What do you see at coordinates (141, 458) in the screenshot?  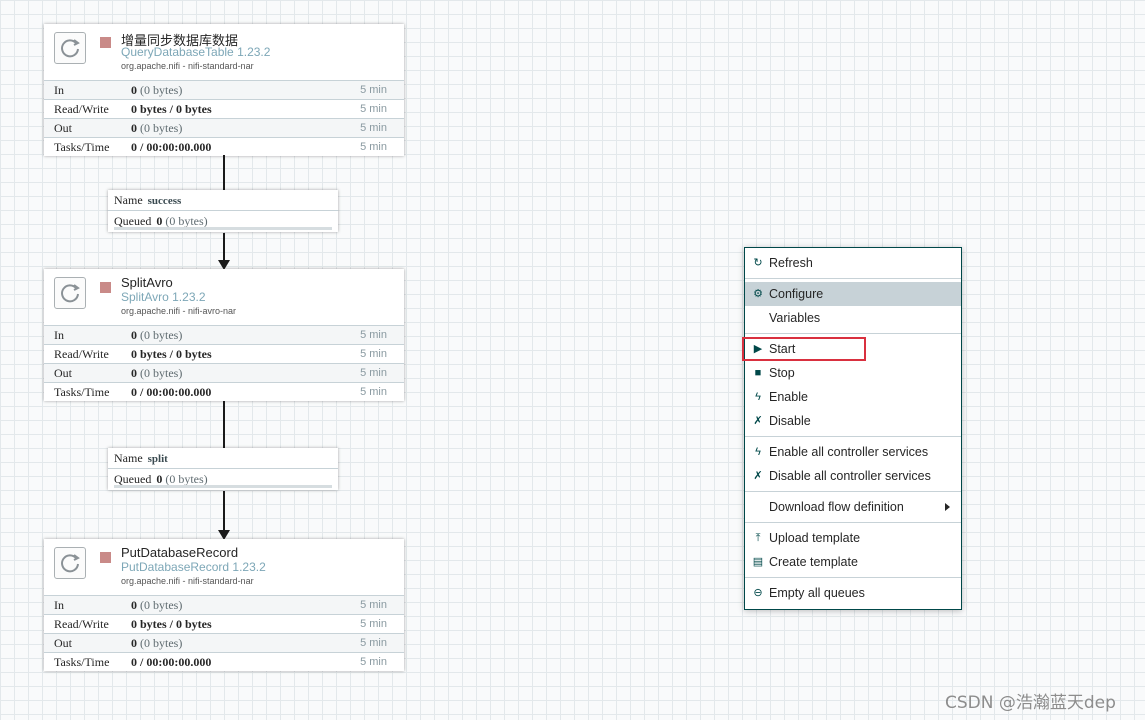 I see `connection-name-row: Name split` at bounding box center [141, 458].